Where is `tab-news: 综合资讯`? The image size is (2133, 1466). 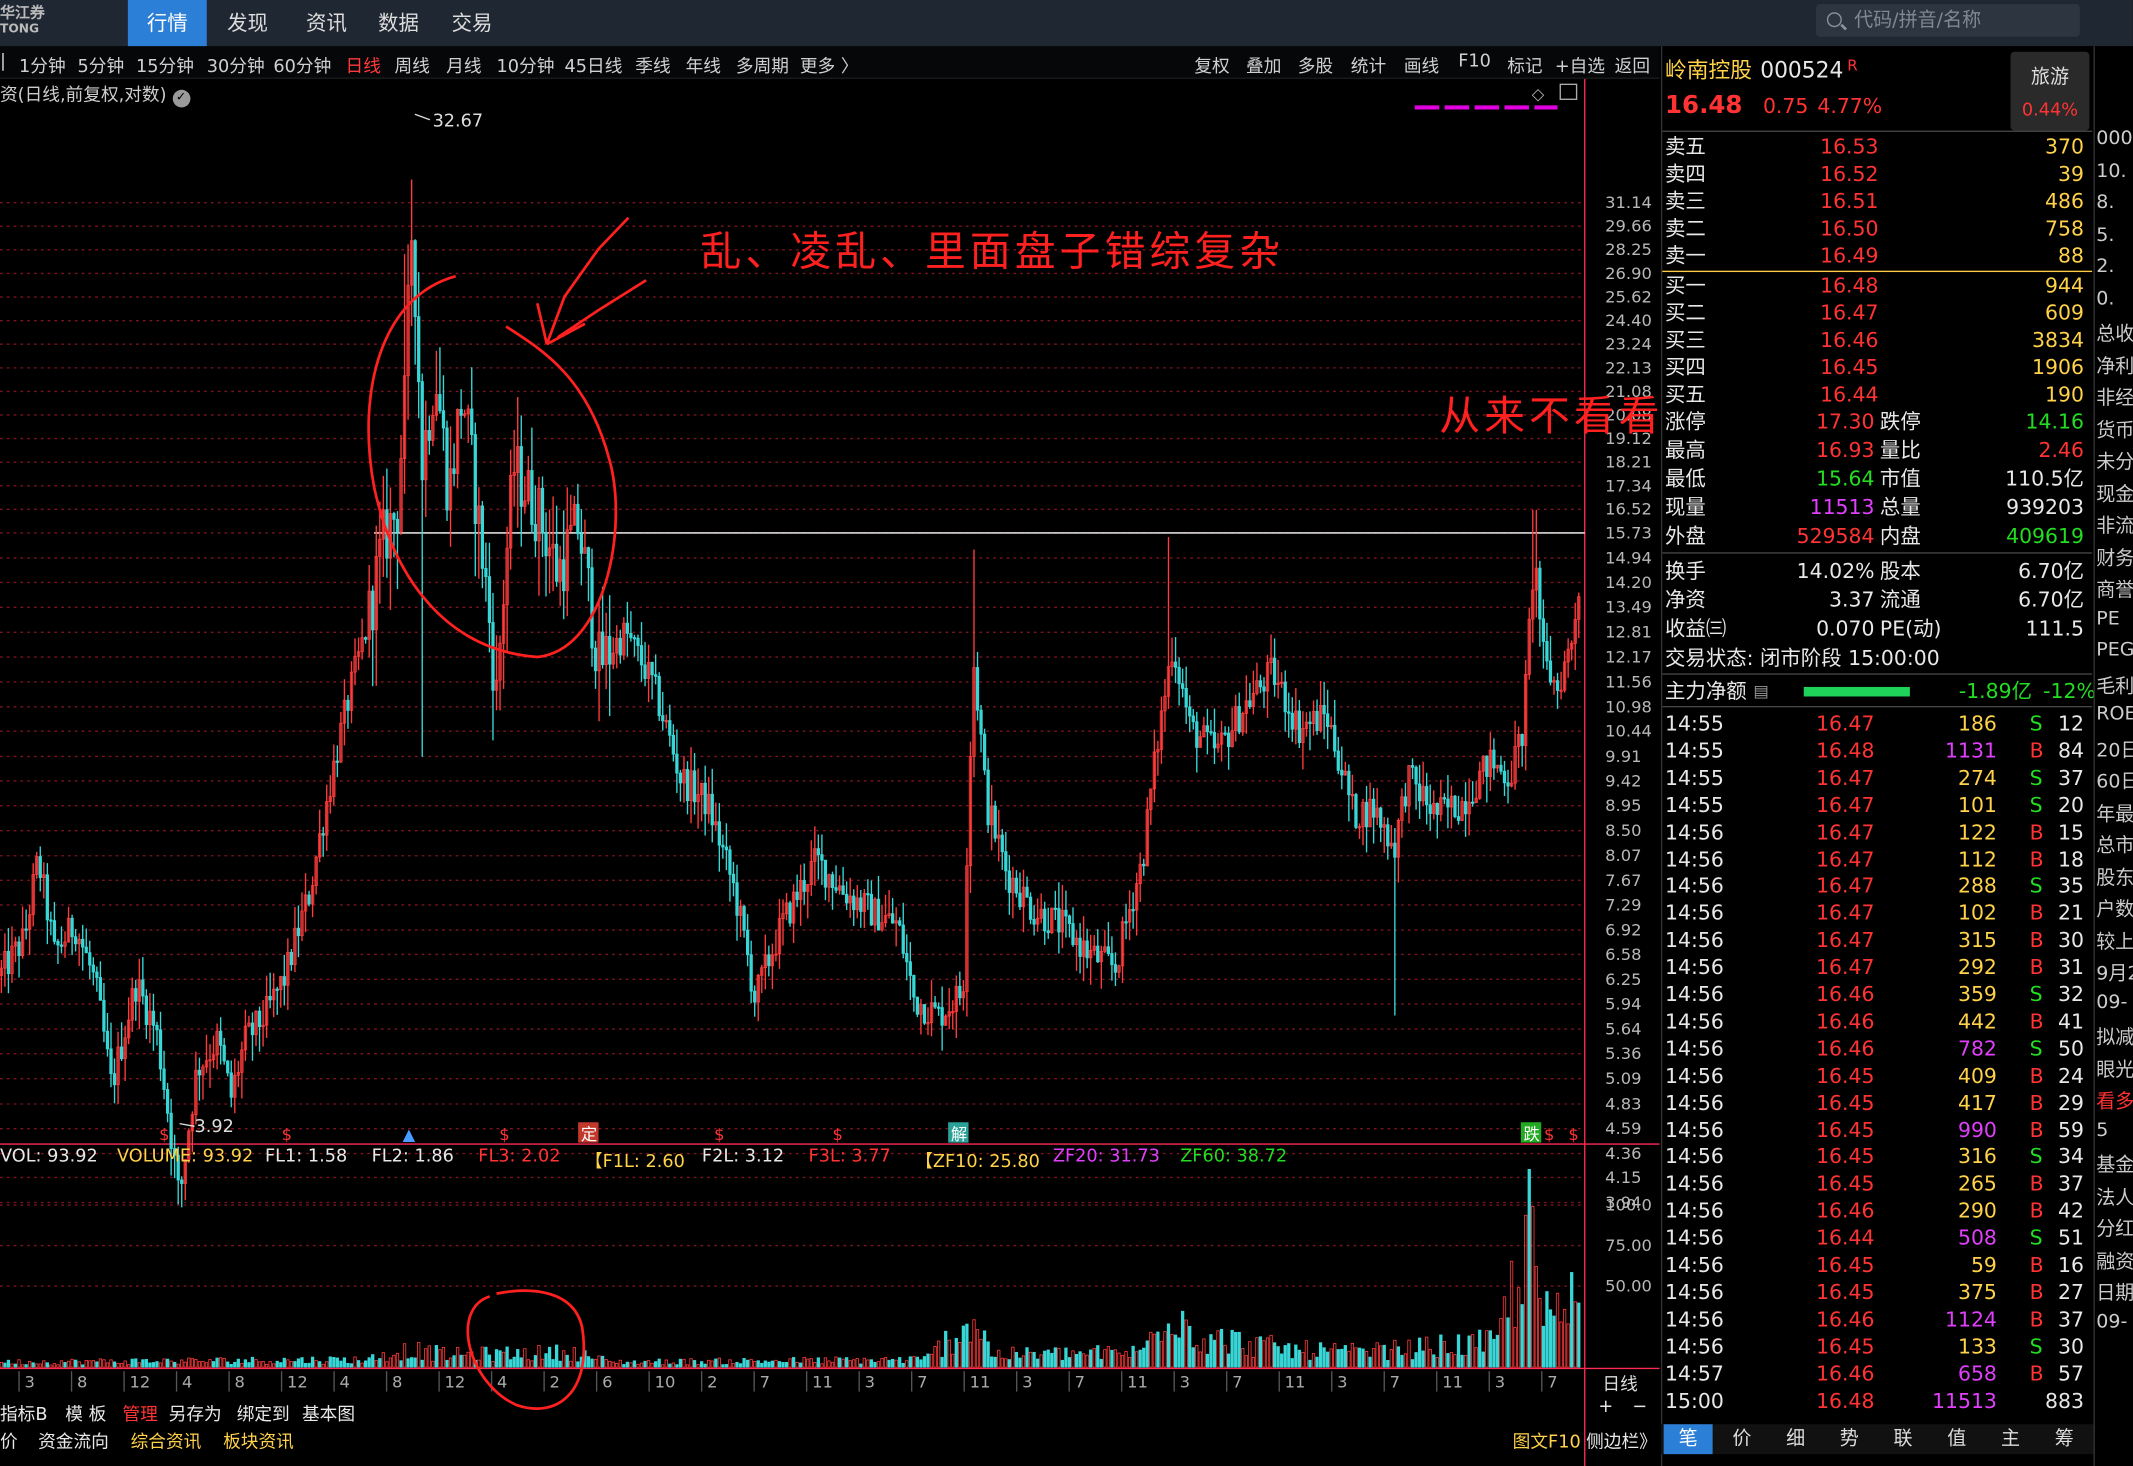 tab-news: 综合资讯 is located at coordinates (166, 1439).